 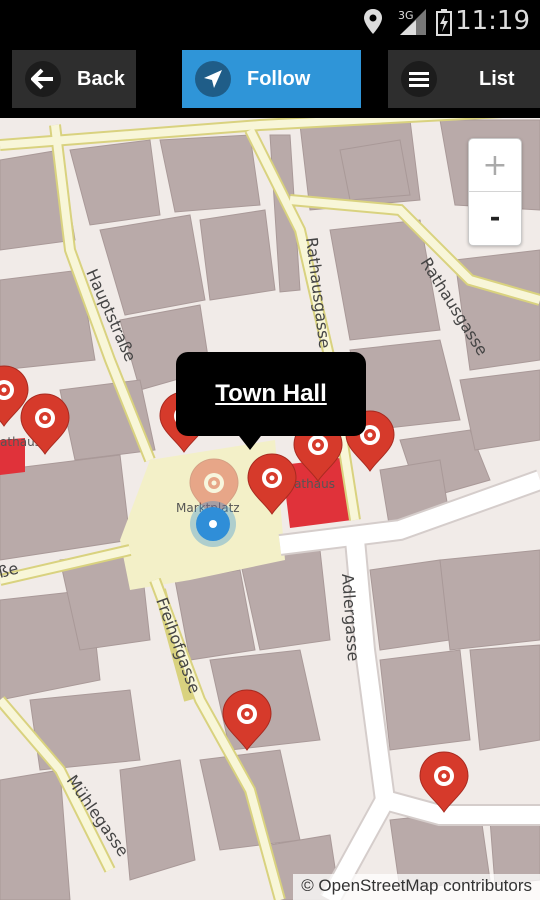 What do you see at coordinates (208, 508) in the screenshot?
I see `place-label: Marktplatz` at bounding box center [208, 508].